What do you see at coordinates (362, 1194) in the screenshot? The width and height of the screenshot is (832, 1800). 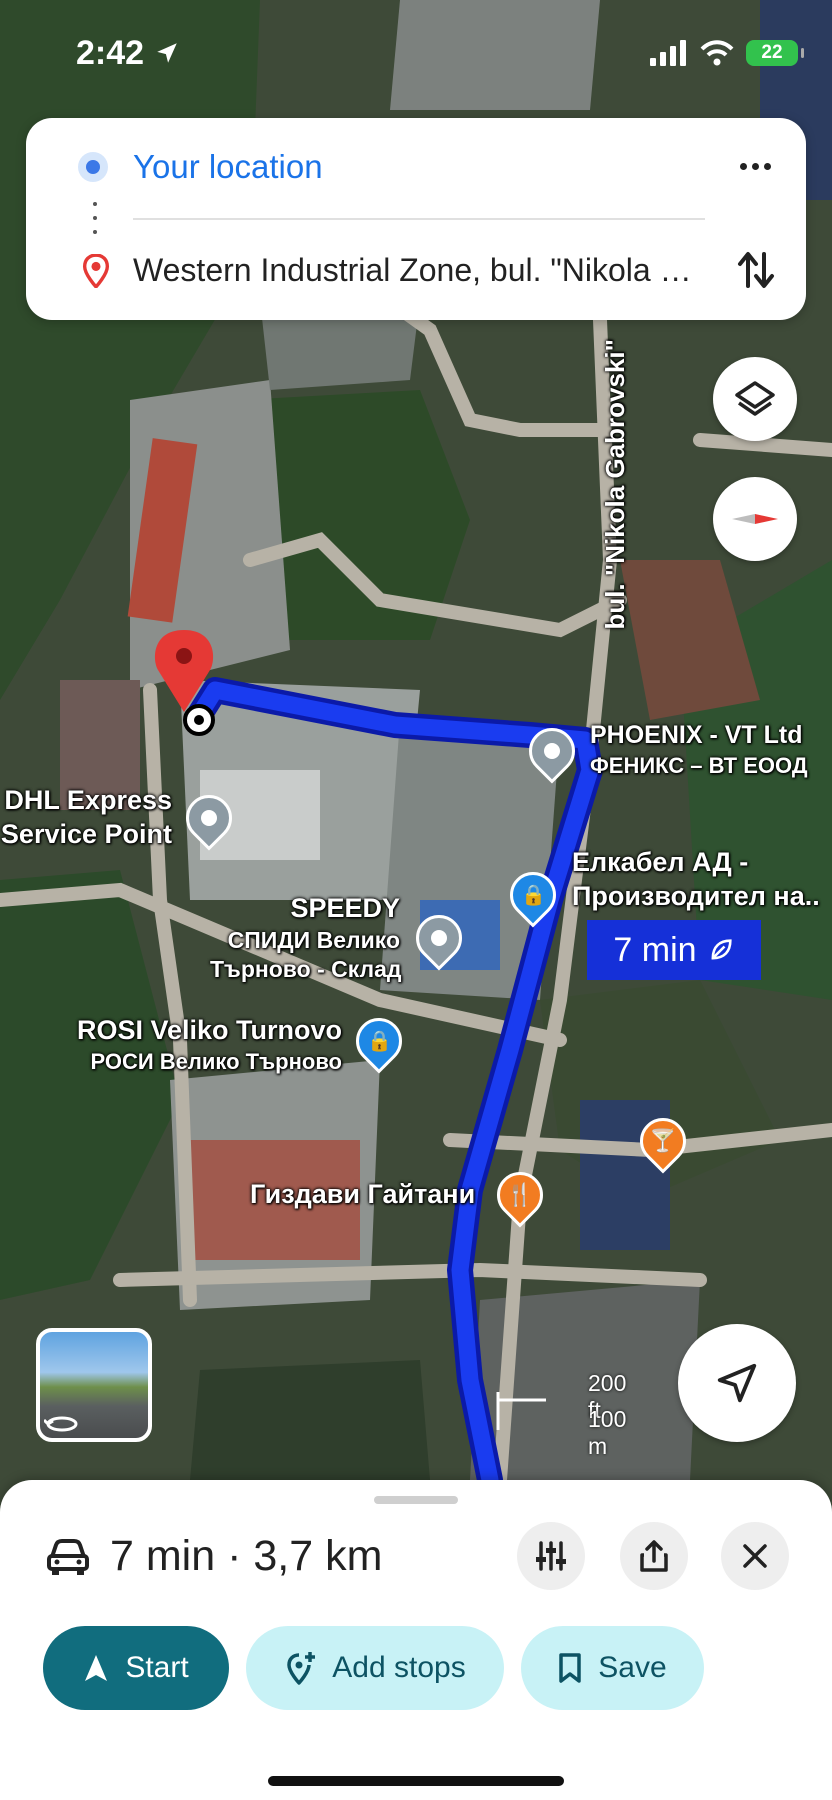 I see `place-label-restaurant: Гиздави Гайтани` at bounding box center [362, 1194].